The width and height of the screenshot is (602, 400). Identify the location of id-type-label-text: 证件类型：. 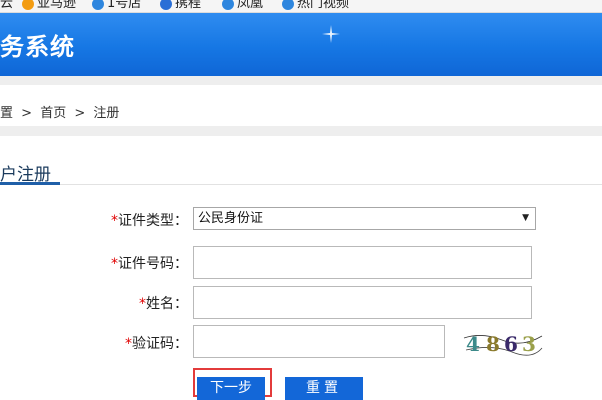
(153, 221).